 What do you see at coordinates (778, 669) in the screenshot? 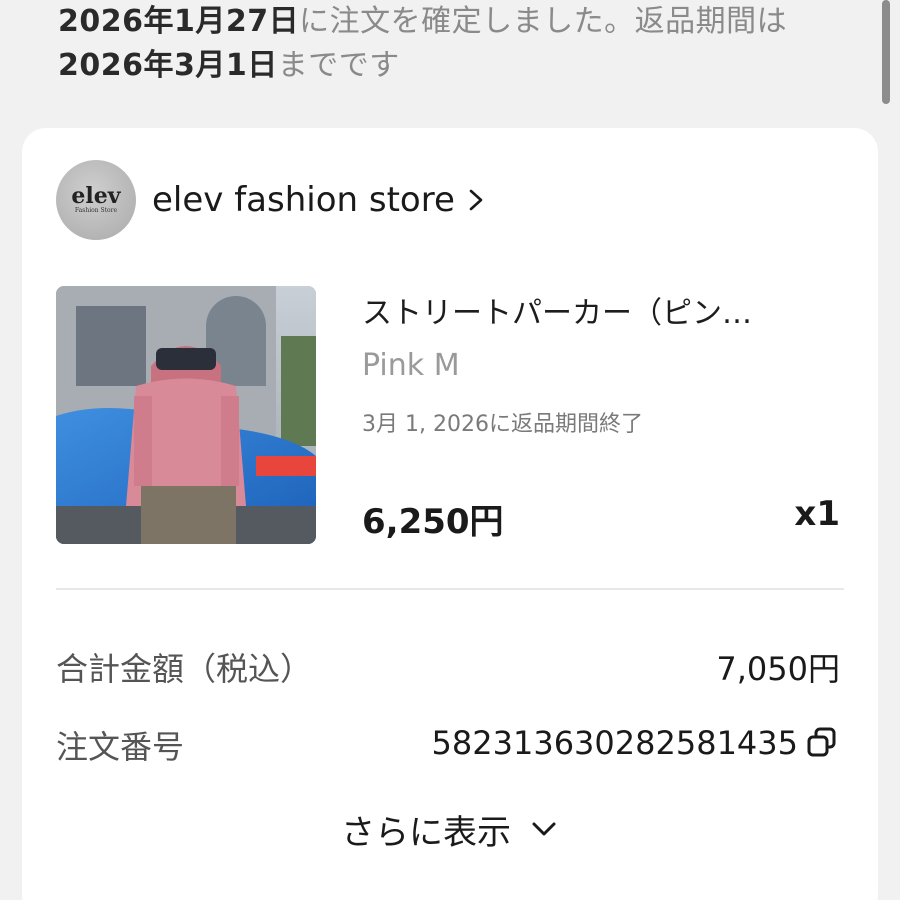
I see `total-value: 7,050円` at bounding box center [778, 669].